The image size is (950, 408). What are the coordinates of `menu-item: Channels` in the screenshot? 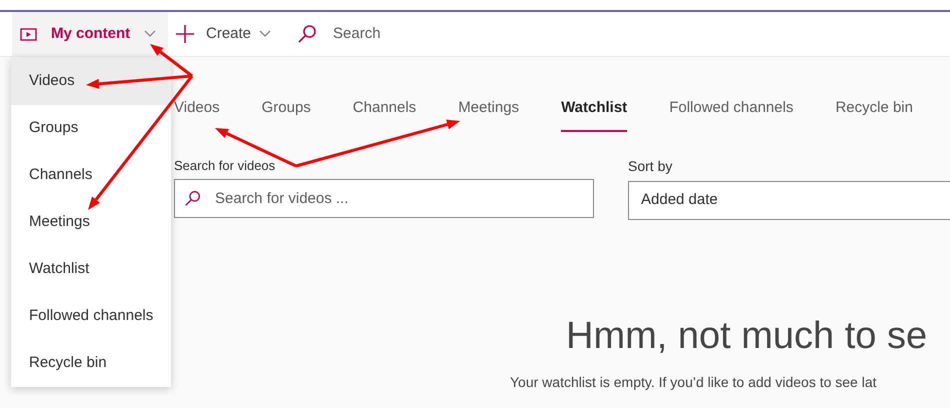 It's located at (91, 175).